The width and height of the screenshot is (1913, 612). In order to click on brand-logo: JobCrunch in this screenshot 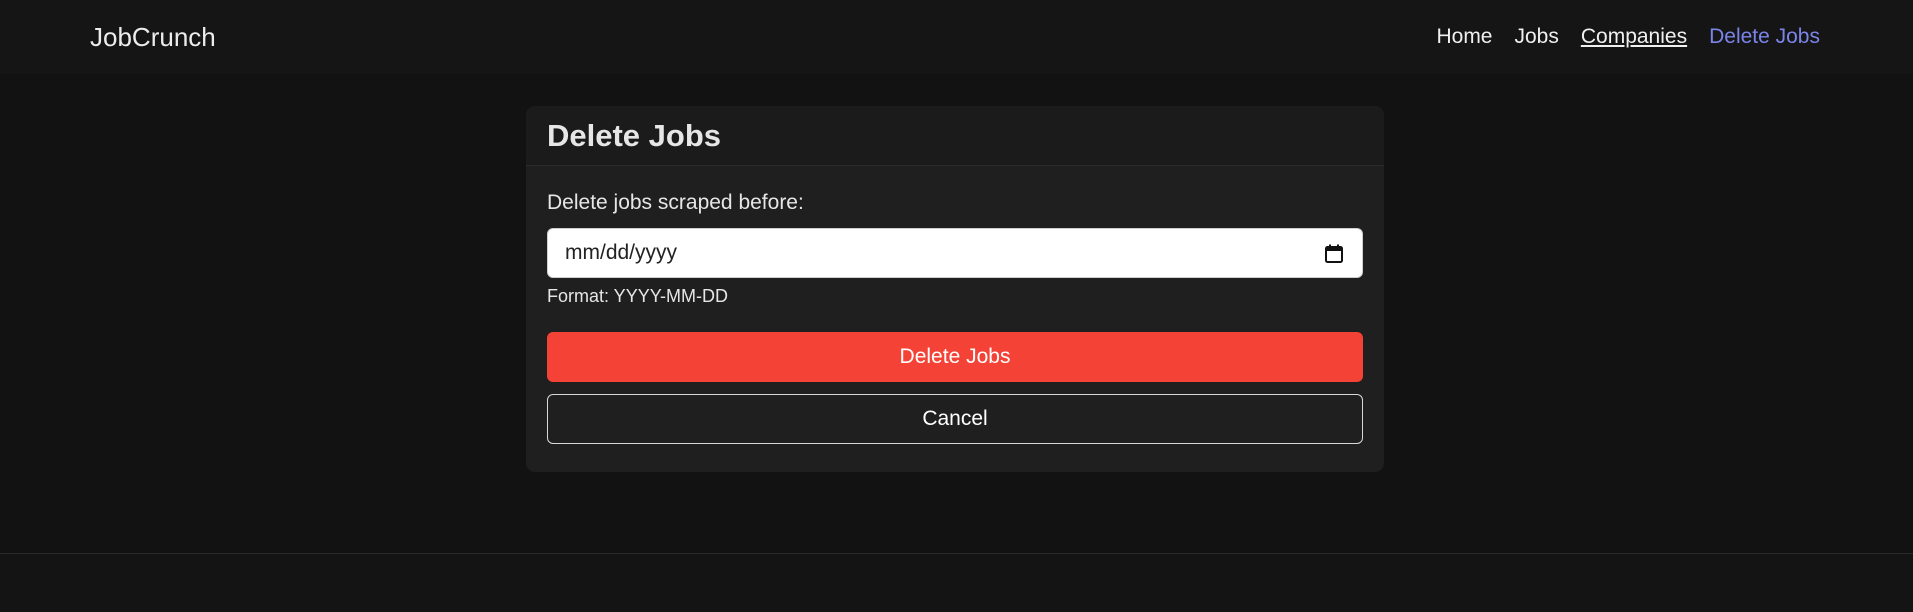, I will do `click(153, 37)`.